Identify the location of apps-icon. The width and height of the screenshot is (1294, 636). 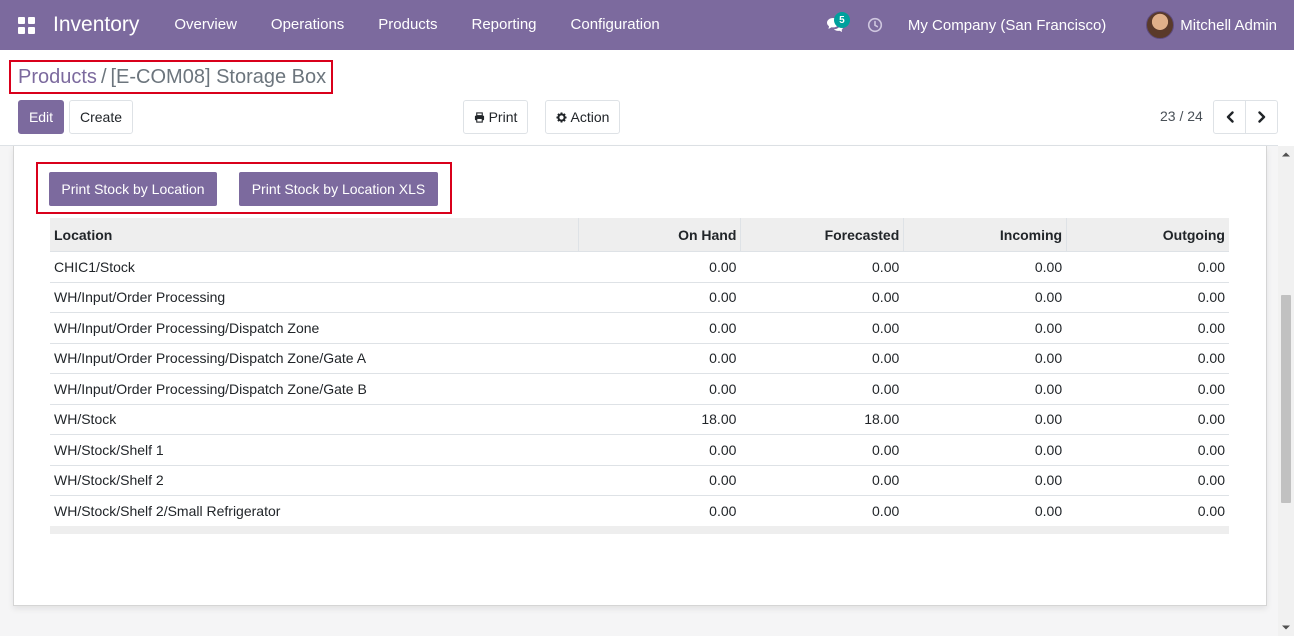
(26, 25).